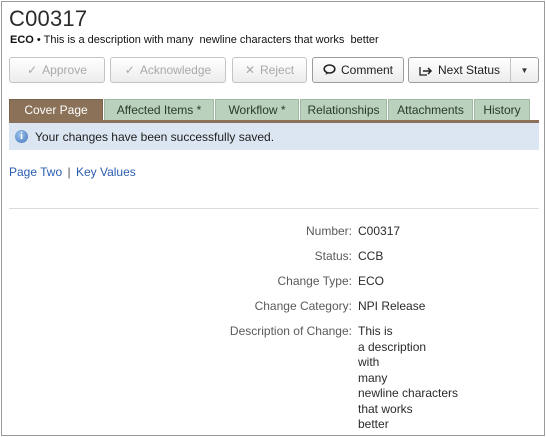 The image size is (546, 437). What do you see at coordinates (369, 362) in the screenshot?
I see `description-line: with` at bounding box center [369, 362].